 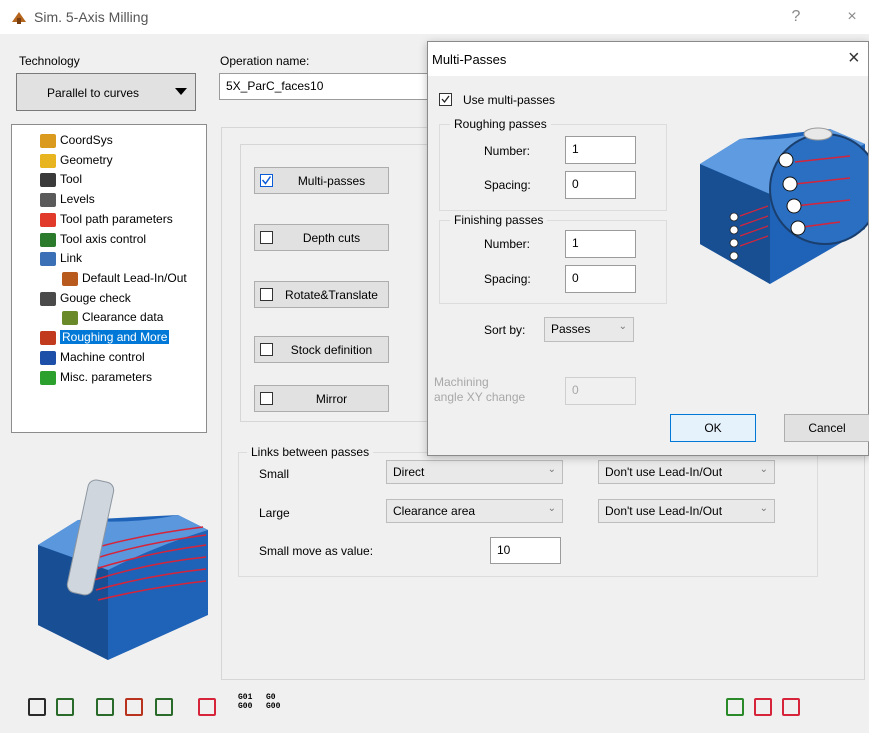 I want to click on option-button: Stock definition, so click(x=321, y=349).